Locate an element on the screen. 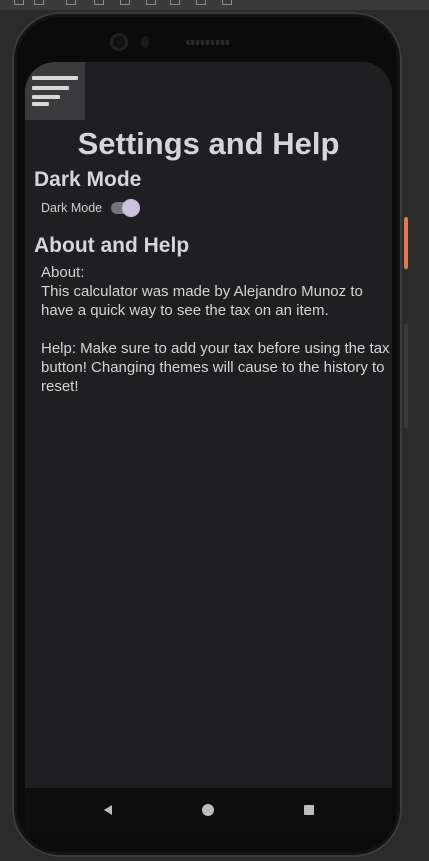  about-help-heading: About and Help is located at coordinates (112, 245).